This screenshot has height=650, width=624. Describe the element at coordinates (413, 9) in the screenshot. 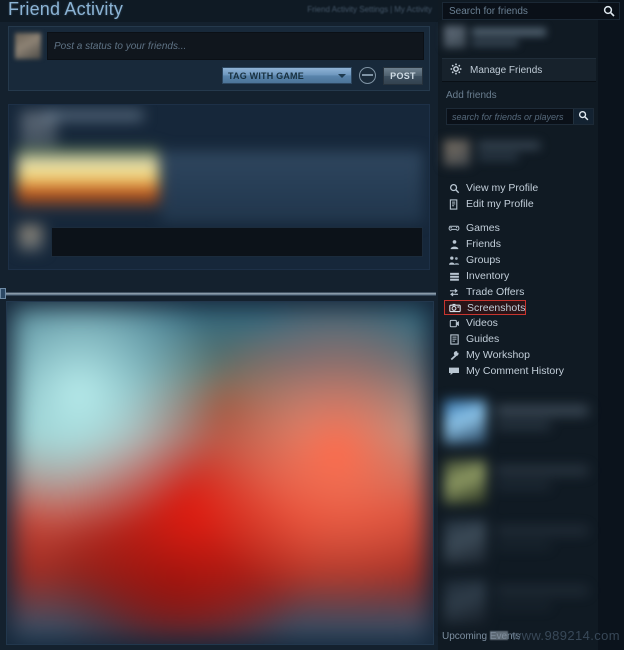

I see `my-activity-link: My Activity` at that location.